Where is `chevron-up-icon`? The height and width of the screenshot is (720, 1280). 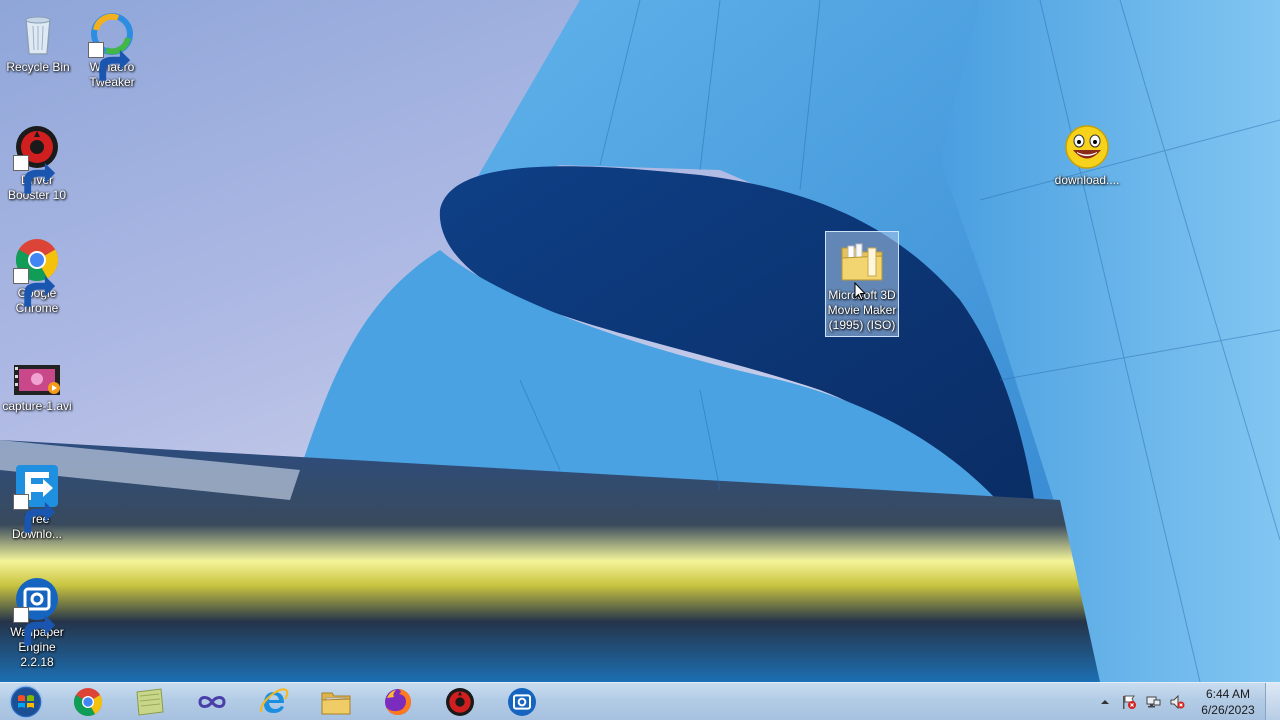
chevron-up-icon is located at coordinates (1105, 702).